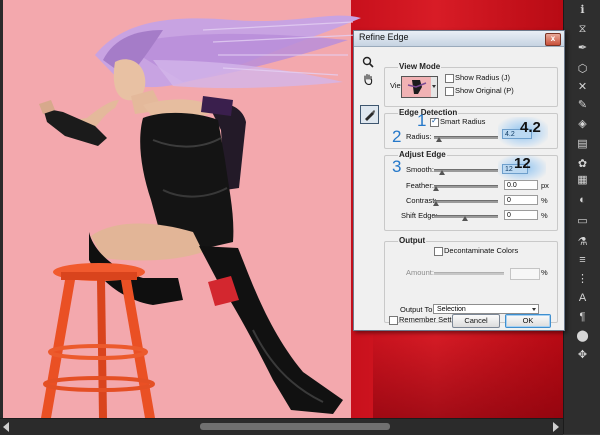 The width and height of the screenshot is (600, 435). Describe the element at coordinates (434, 121) in the screenshot. I see `smart-radius-checkbox` at that location.